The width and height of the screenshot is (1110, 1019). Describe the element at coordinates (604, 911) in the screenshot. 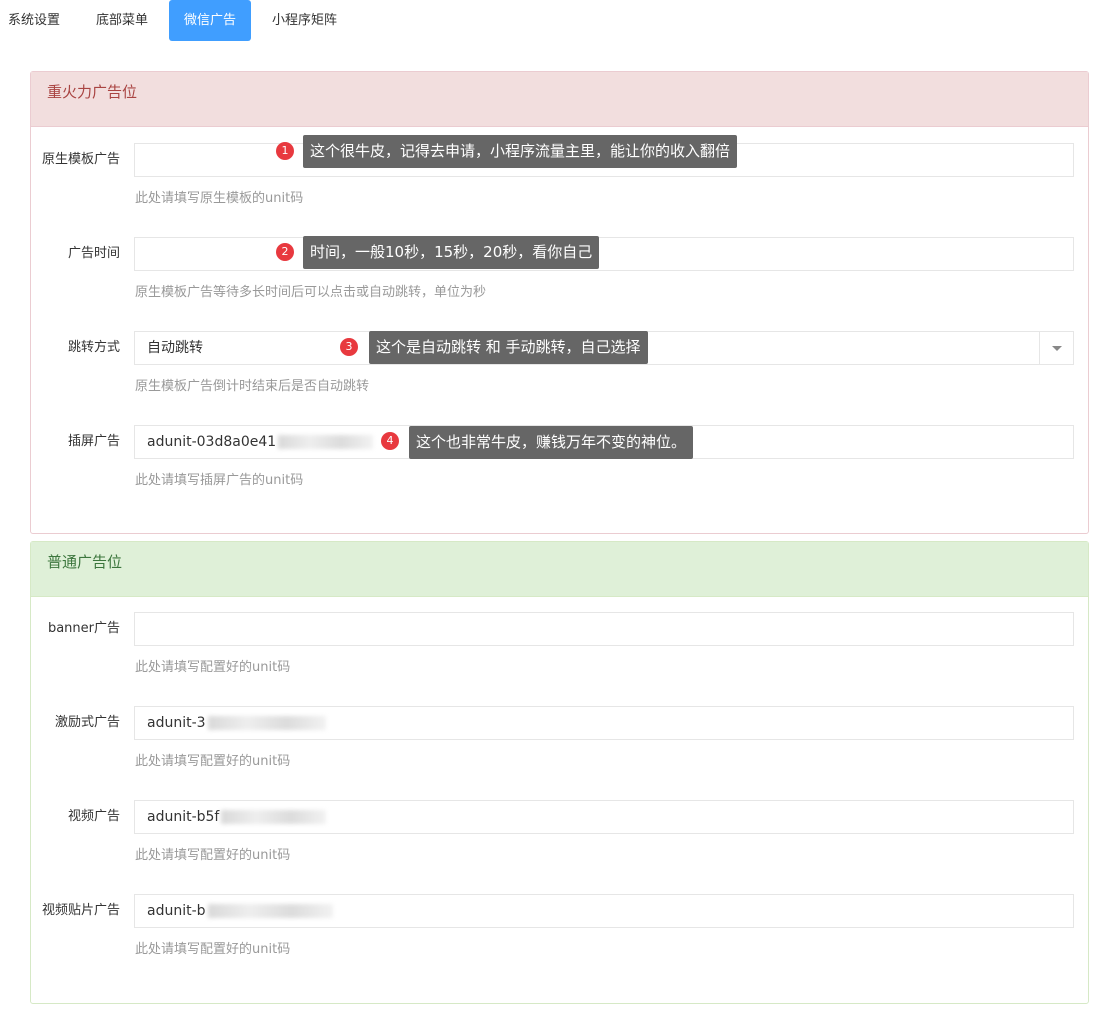

I see `video-patch-ad-input: adunit-b` at that location.